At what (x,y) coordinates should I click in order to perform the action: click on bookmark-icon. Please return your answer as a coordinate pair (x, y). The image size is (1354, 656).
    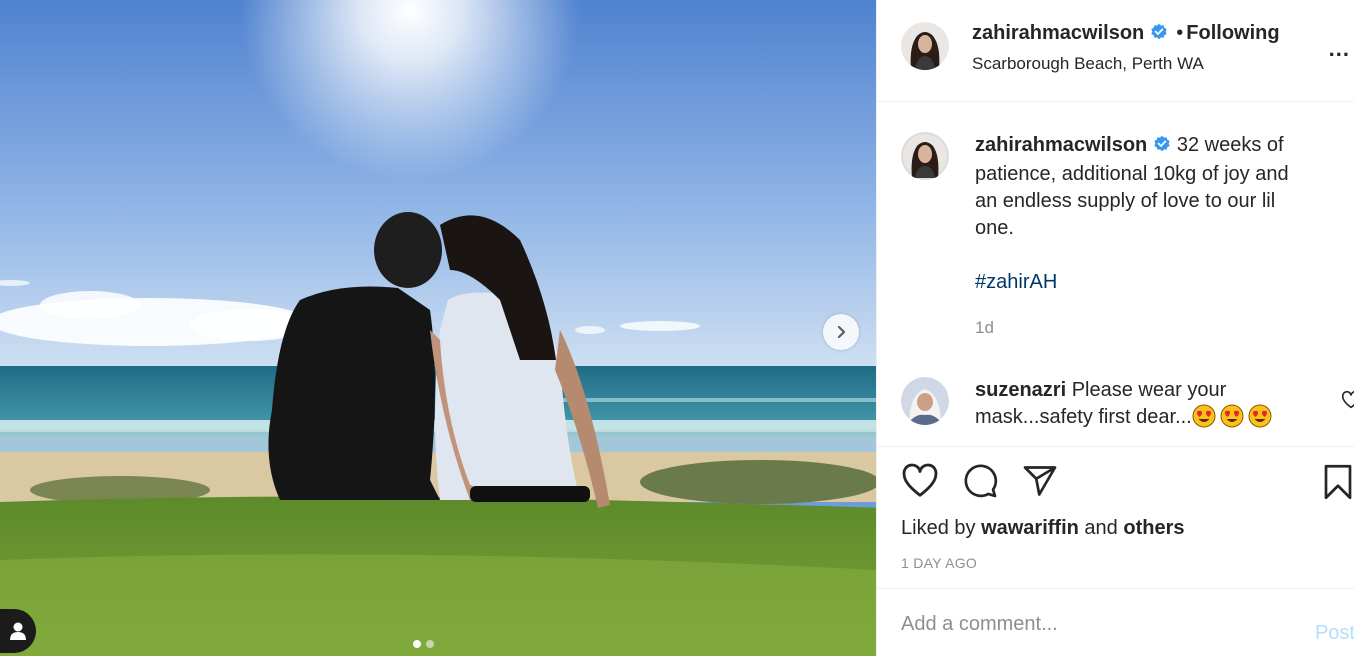
    Looking at the image, I should click on (1338, 482).